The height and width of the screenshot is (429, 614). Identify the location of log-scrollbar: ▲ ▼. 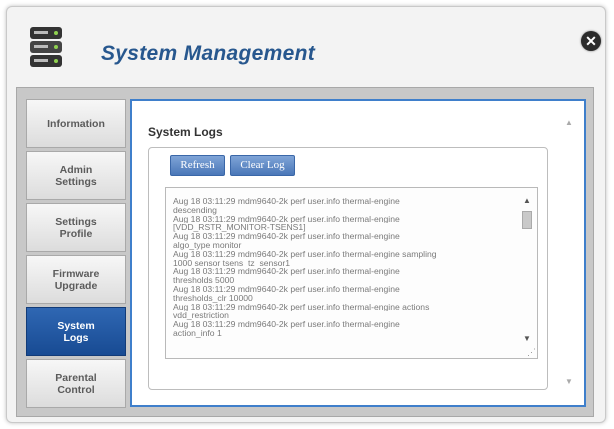
(527, 271).